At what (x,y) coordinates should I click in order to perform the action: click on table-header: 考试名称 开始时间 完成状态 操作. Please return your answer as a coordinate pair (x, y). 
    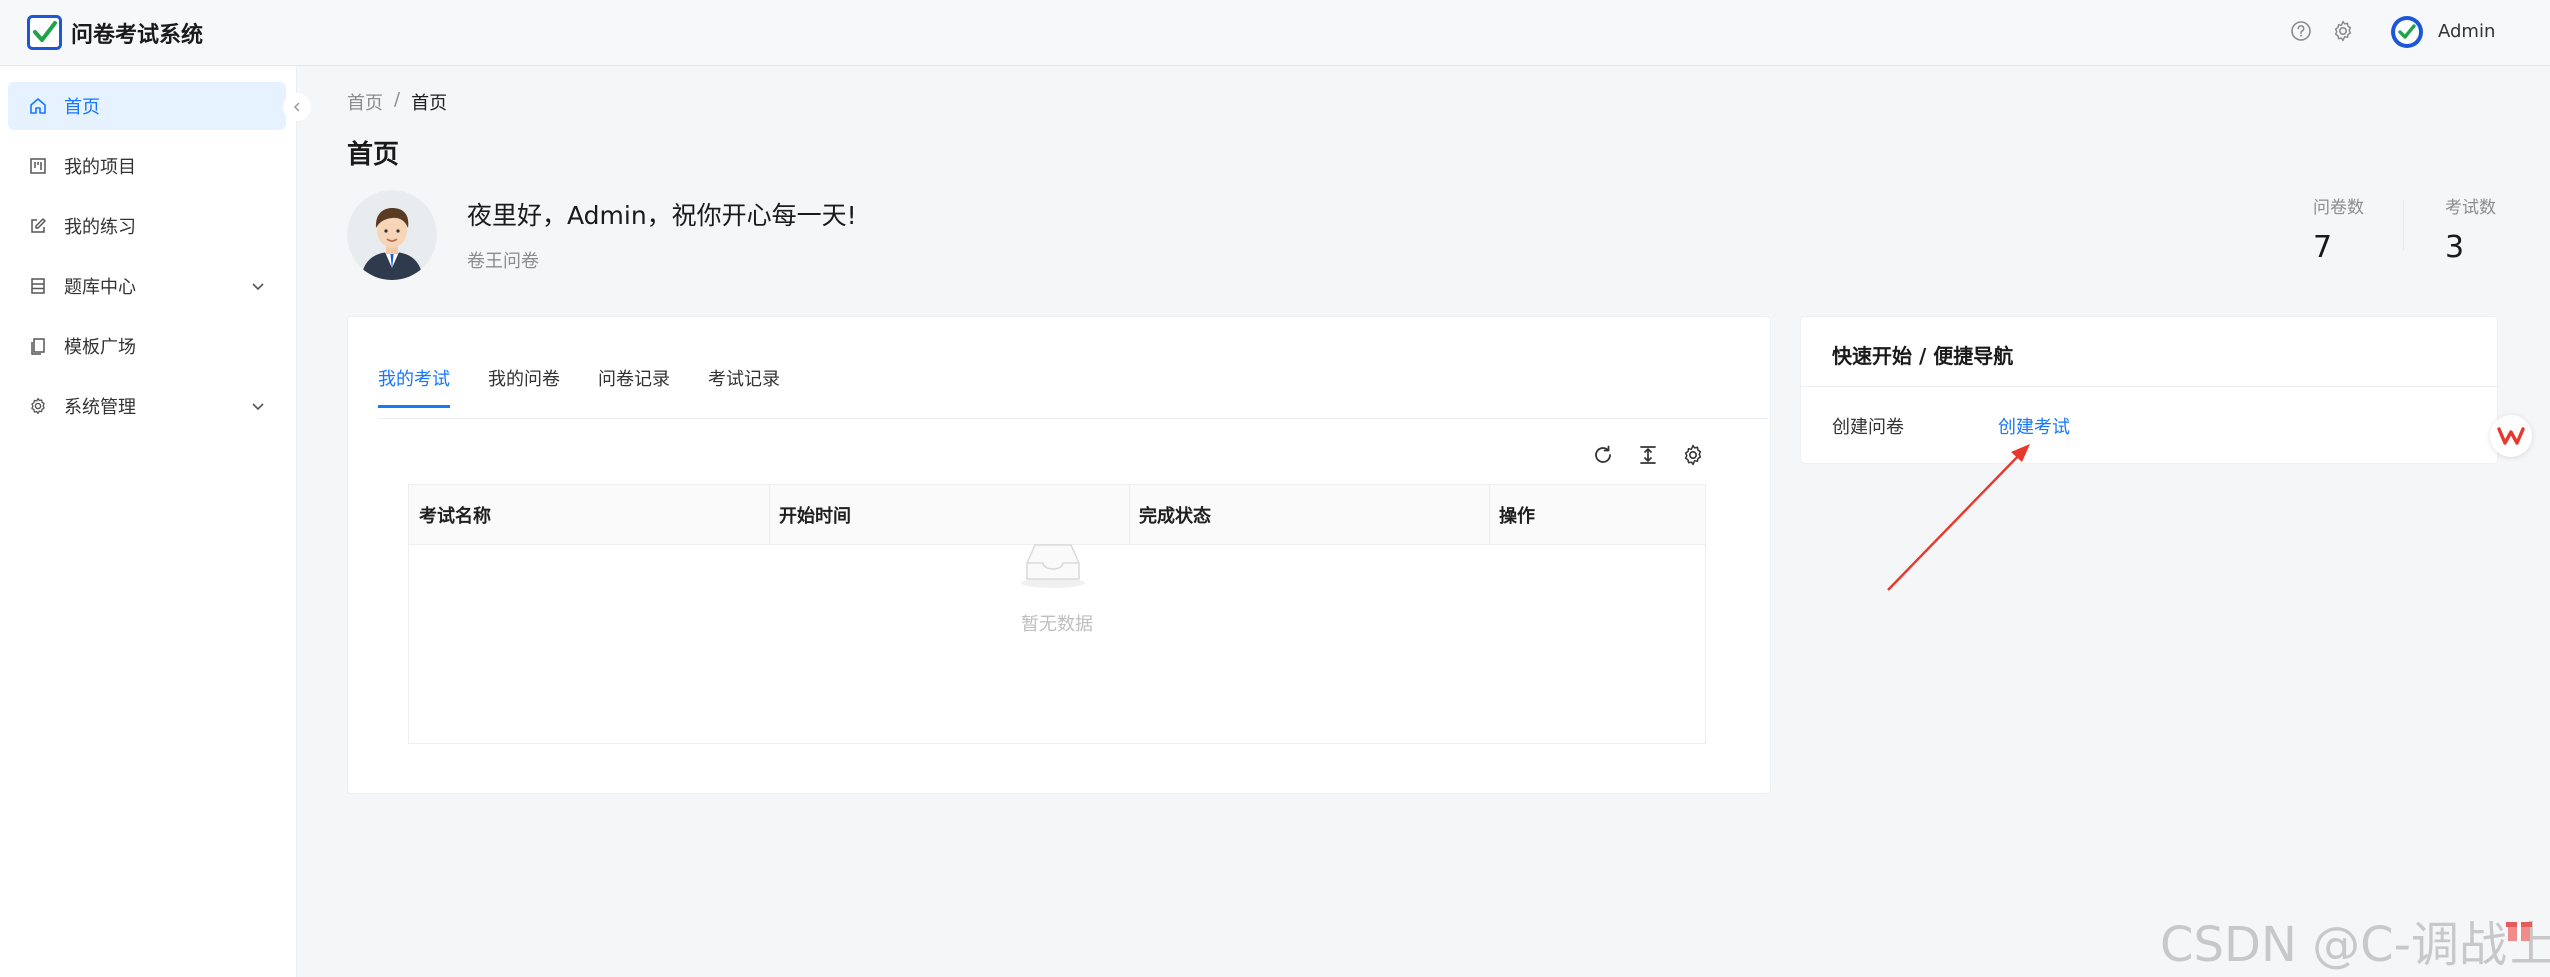
    Looking at the image, I should click on (1057, 515).